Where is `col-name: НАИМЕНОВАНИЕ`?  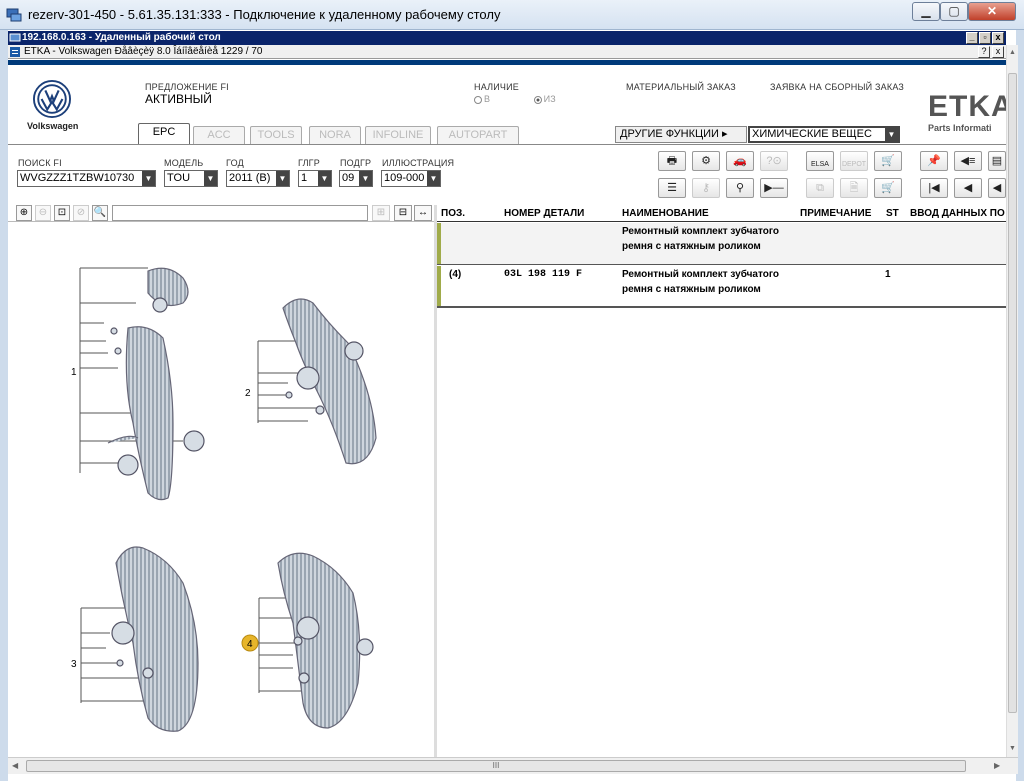
col-name: НАИМЕНОВАНИЕ is located at coordinates (665, 213).